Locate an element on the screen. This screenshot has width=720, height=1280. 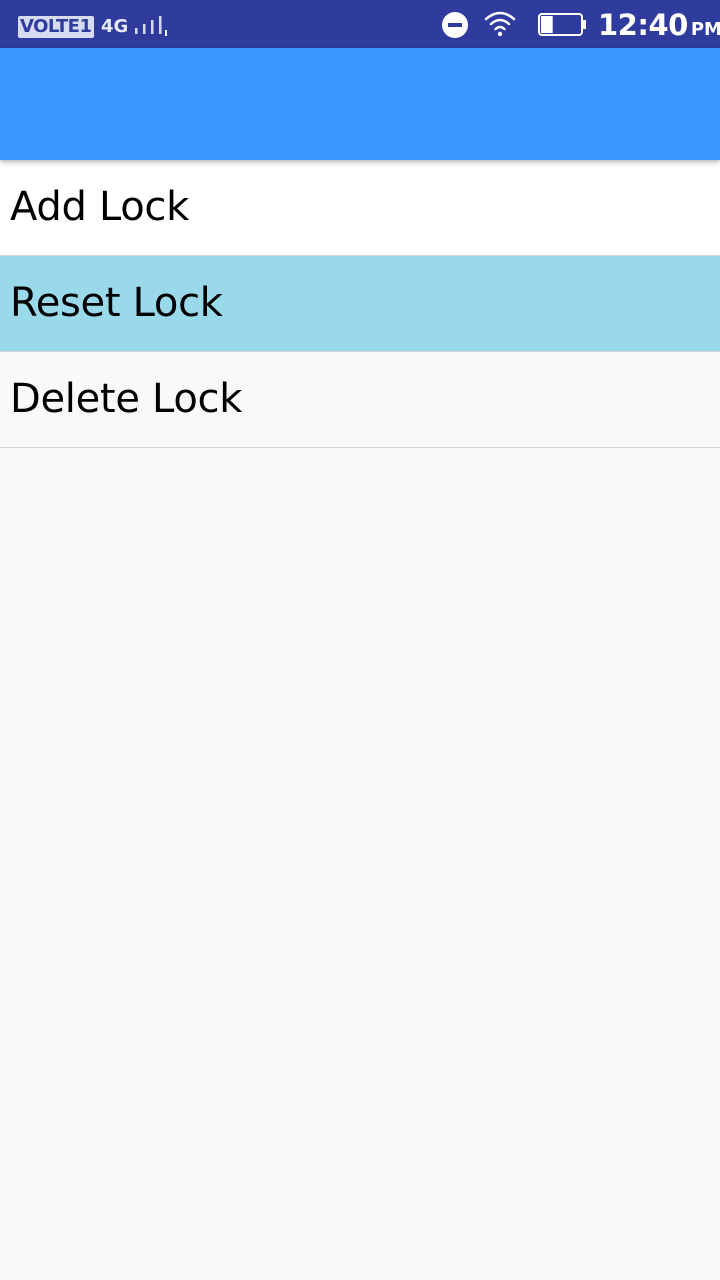
status-bar: VOLTE1 4G 12:40 PM is located at coordinates (360, 24).